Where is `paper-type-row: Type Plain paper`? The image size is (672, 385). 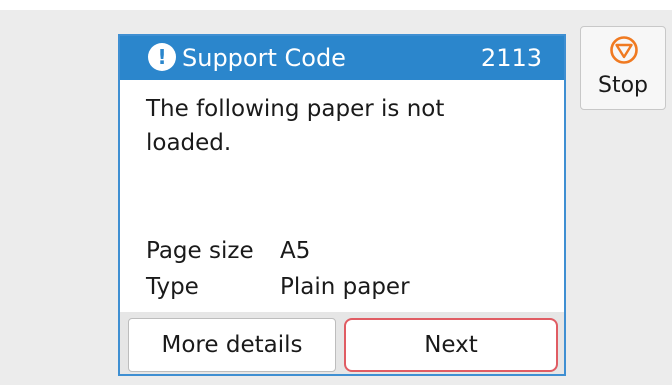 paper-type-row: Type Plain paper is located at coordinates (278, 287).